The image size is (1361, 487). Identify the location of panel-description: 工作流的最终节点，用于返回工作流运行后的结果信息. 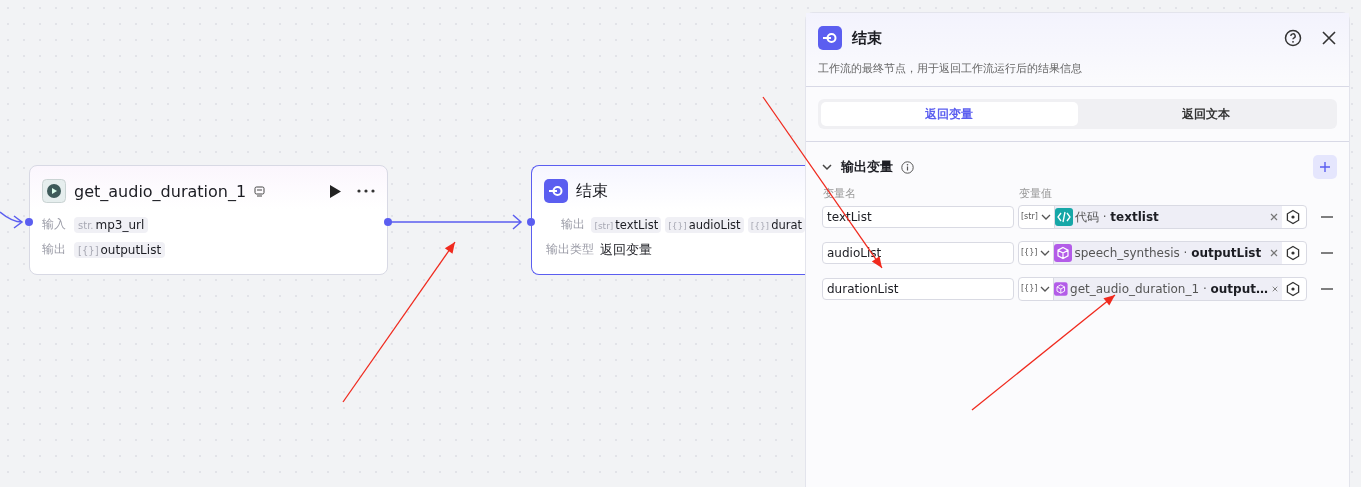
(950, 68).